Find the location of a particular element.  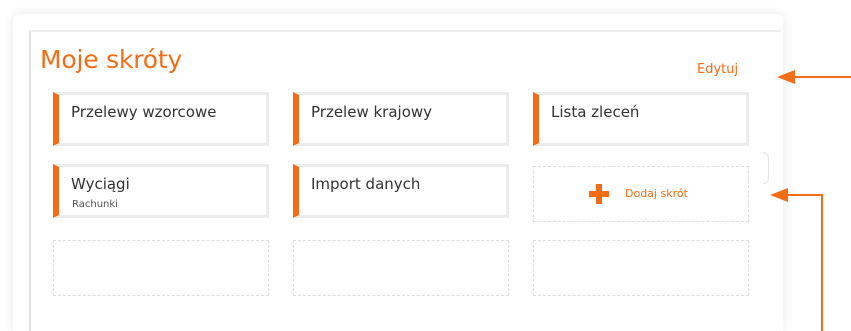

shortcut-tile-title: Przelew krajowy is located at coordinates (372, 112).